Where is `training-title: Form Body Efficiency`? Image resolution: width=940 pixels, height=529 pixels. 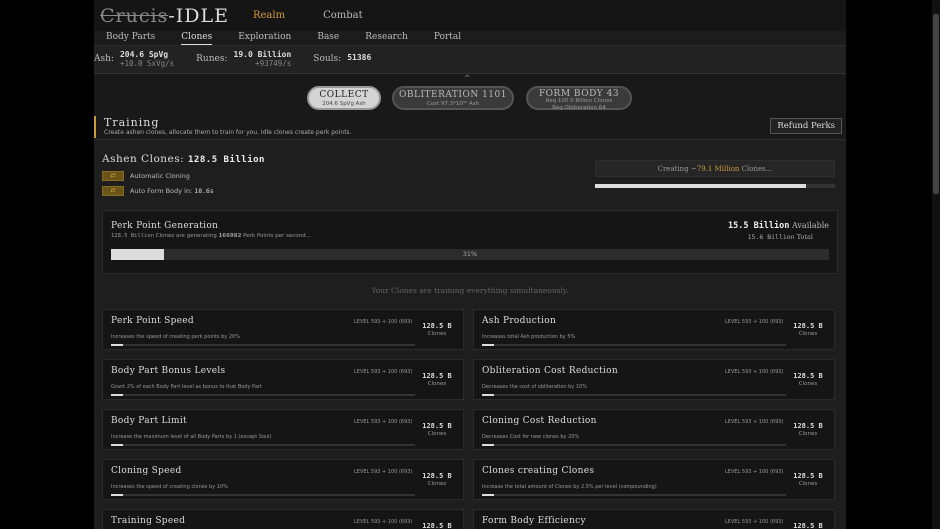
training-title: Form Body Efficiency is located at coordinates (534, 521).